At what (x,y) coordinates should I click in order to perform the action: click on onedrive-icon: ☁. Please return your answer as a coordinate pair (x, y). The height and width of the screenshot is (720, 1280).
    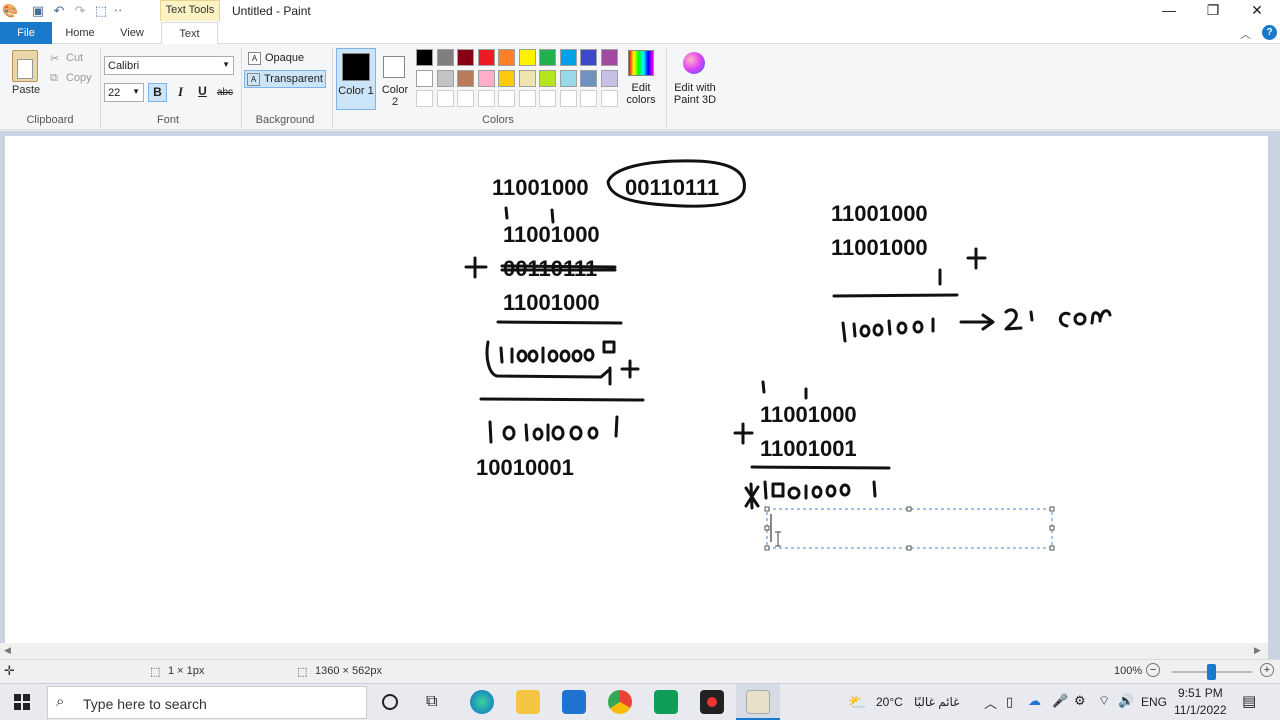
    Looking at the image, I should click on (1034, 701).